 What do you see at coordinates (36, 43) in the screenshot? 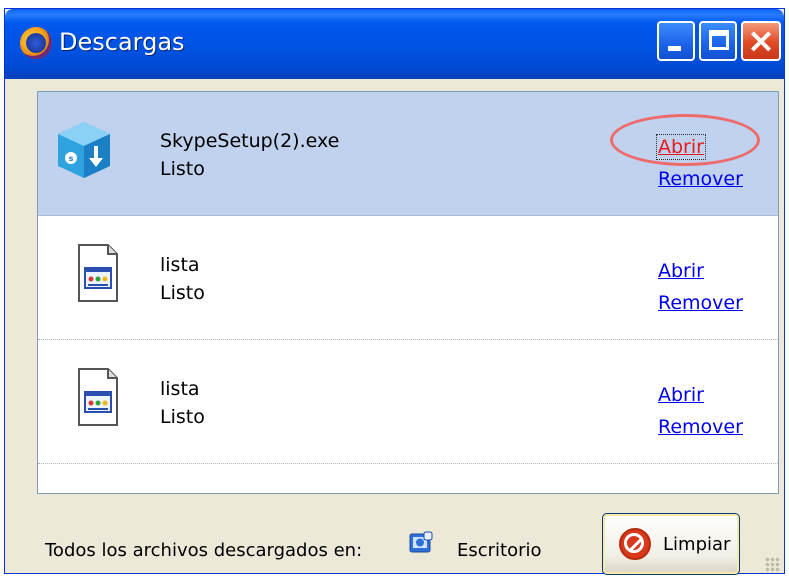
I see `firefox-icon` at bounding box center [36, 43].